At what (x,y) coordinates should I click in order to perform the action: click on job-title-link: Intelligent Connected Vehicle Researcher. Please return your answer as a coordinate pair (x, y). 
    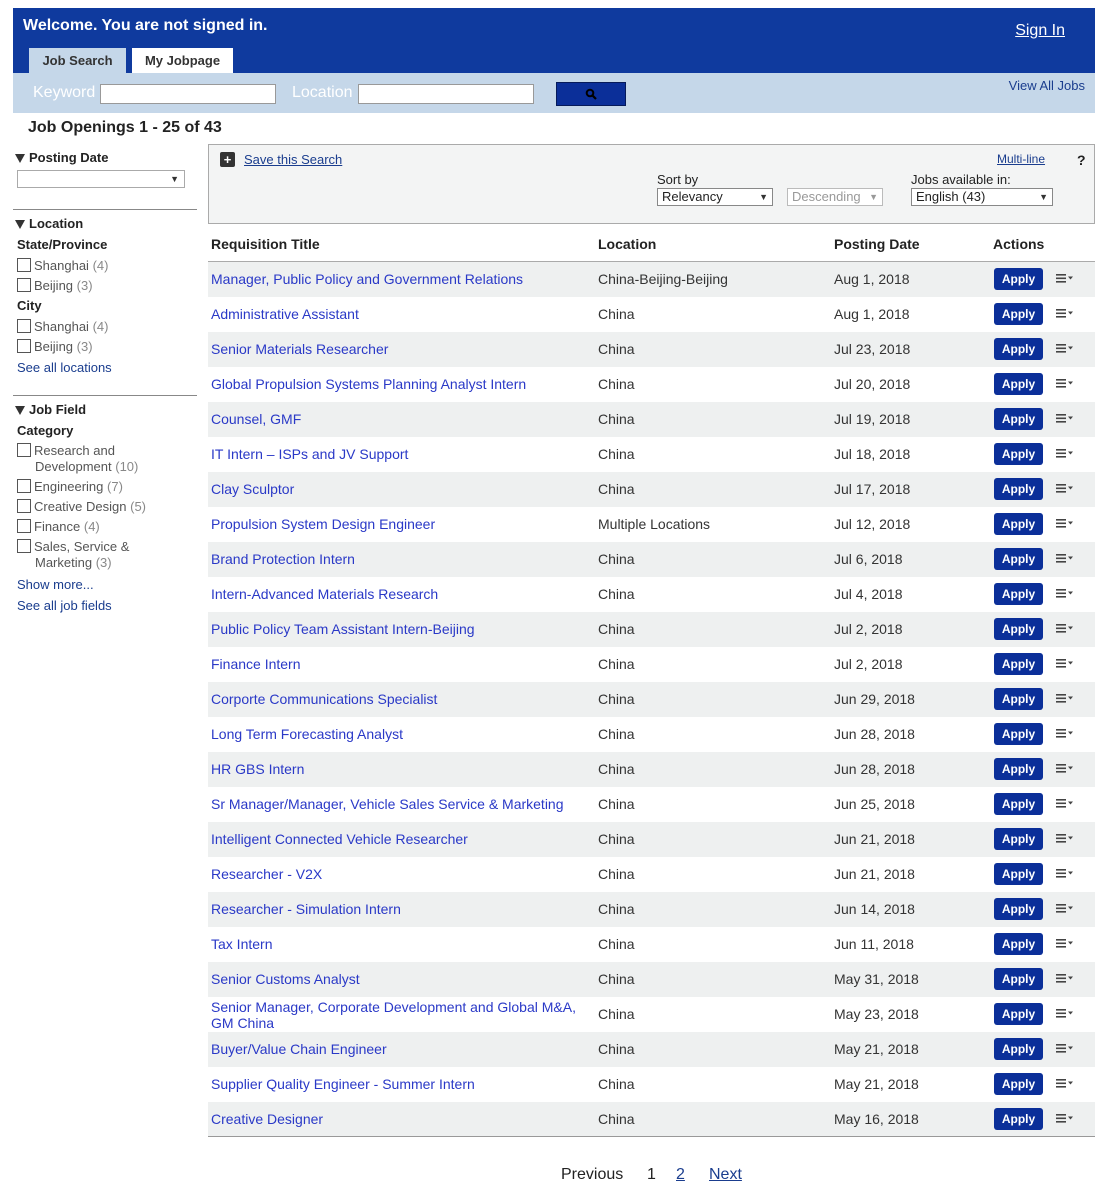
    Looking at the image, I should click on (401, 839).